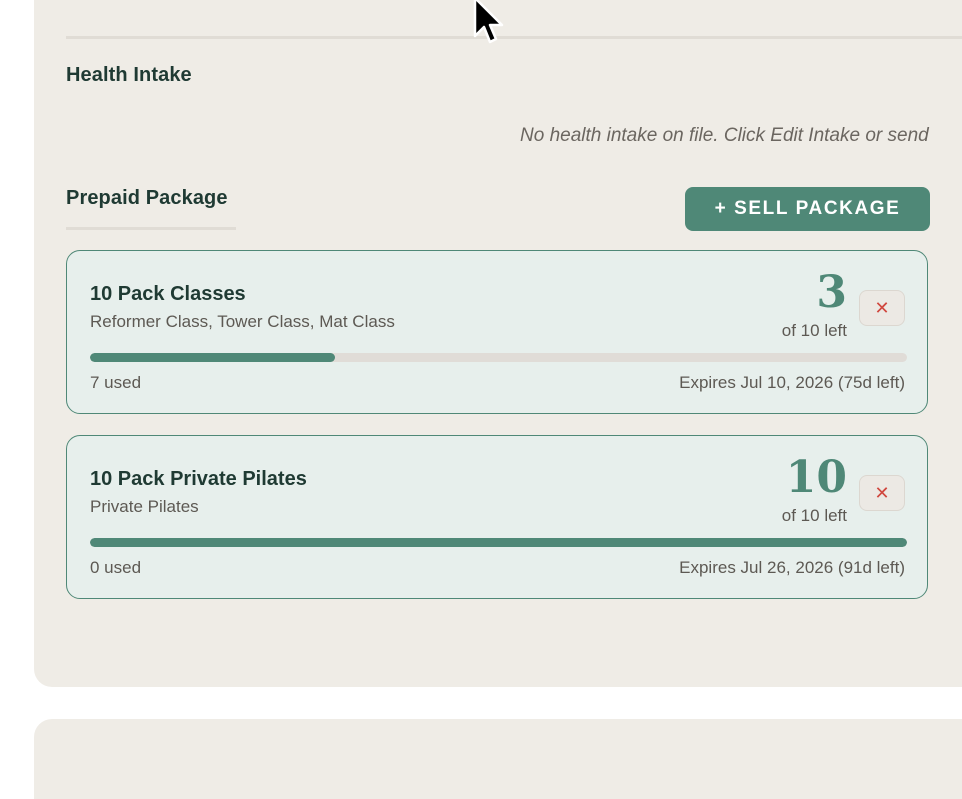  I want to click on health-intake-heading: Health Intake, so click(129, 75).